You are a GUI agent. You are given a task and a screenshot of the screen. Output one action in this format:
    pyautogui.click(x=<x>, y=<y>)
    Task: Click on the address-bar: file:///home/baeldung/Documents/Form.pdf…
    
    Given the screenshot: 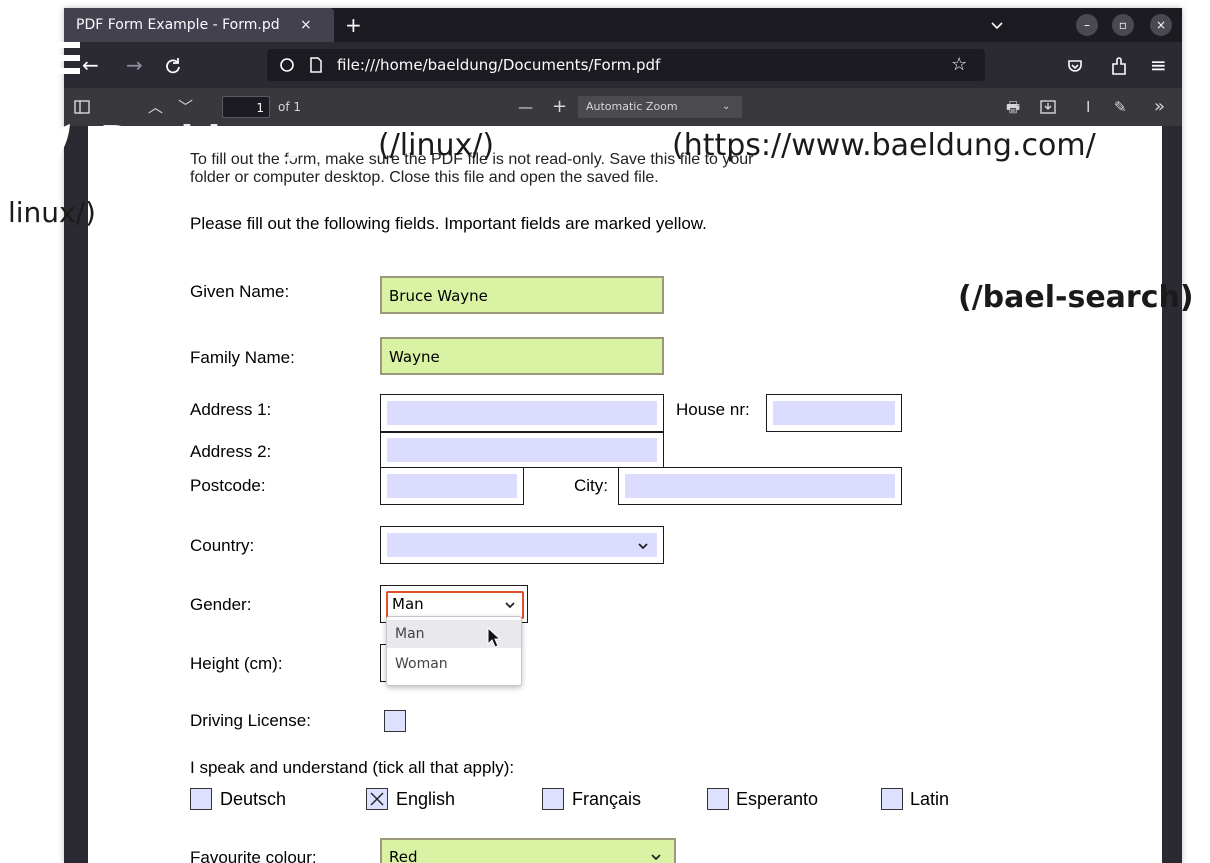 What is the action you would take?
    pyautogui.click(x=626, y=65)
    